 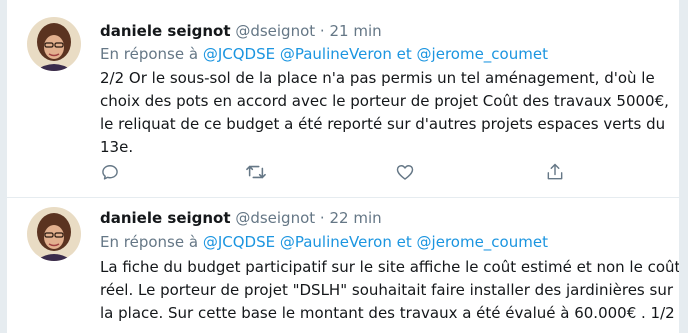 I want to click on retweet-icon, so click(x=256, y=172).